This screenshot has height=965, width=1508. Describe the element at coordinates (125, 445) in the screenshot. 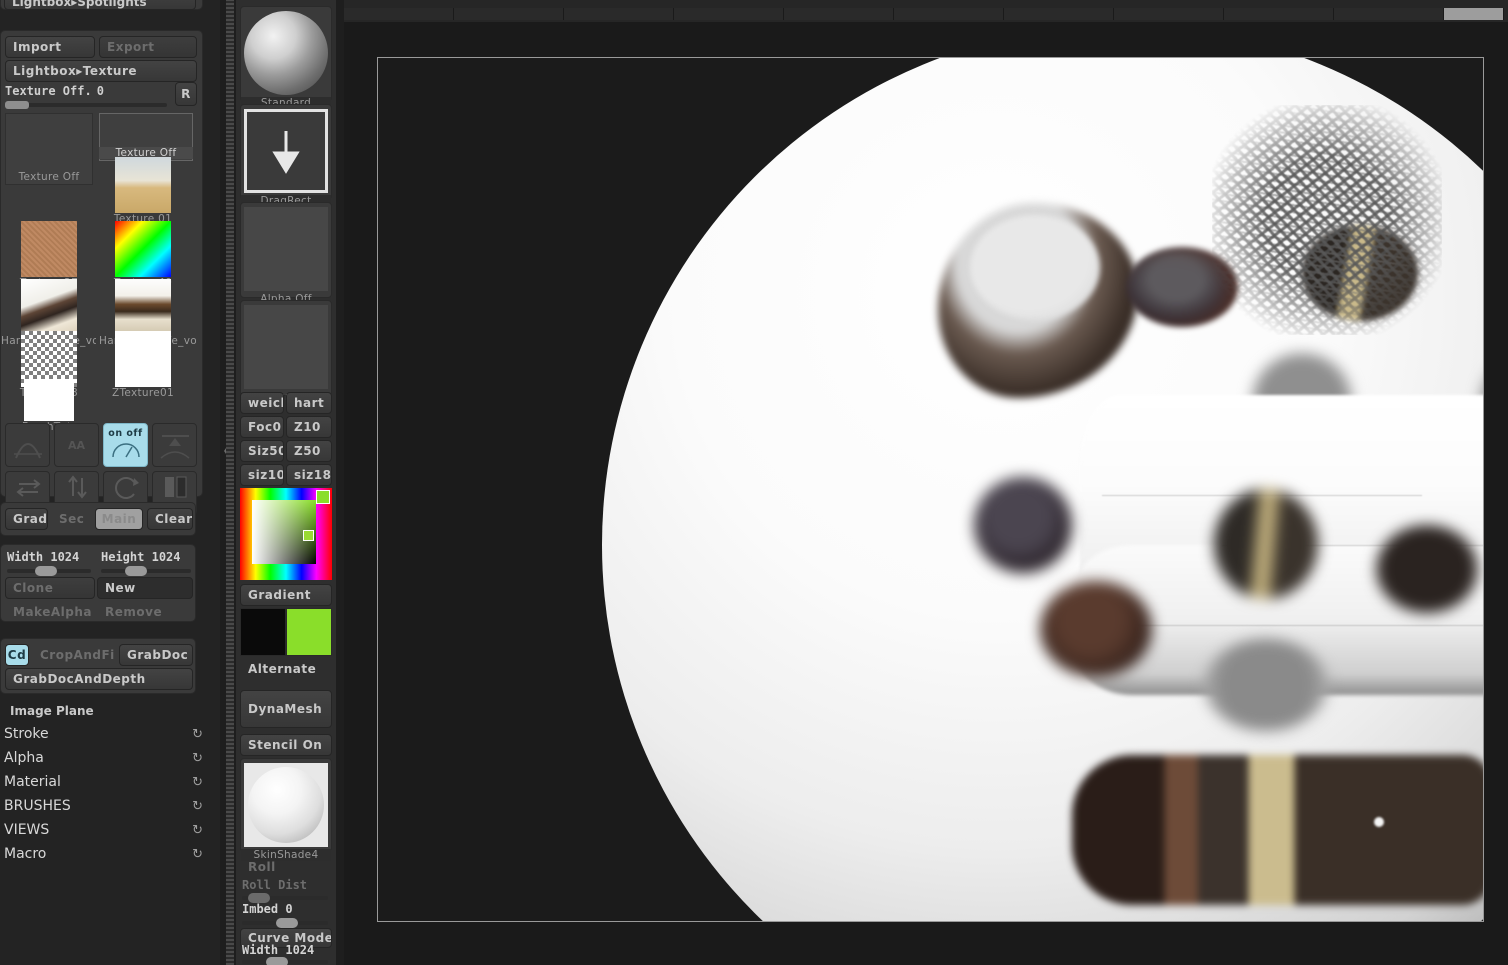

I see `on-off-toggle-icon: on off` at that location.